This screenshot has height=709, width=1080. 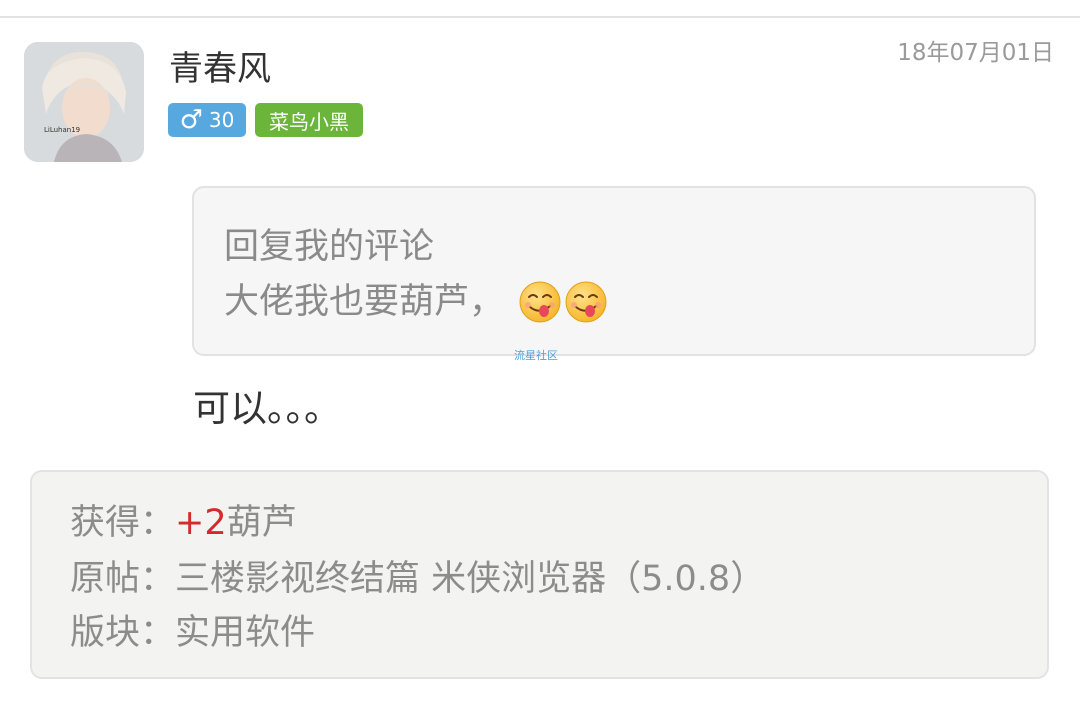 What do you see at coordinates (207, 120) in the screenshot?
I see `gender-age-badge: ♂ 30` at bounding box center [207, 120].